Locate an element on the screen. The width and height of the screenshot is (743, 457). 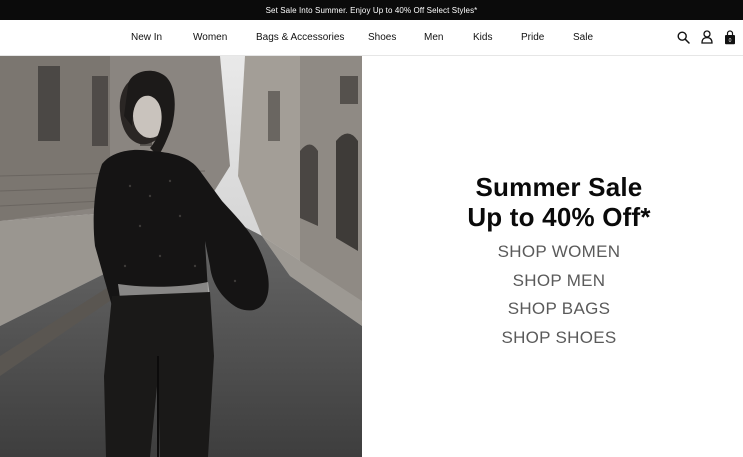
shopping-bag-icon: 0 is located at coordinates (729, 37).